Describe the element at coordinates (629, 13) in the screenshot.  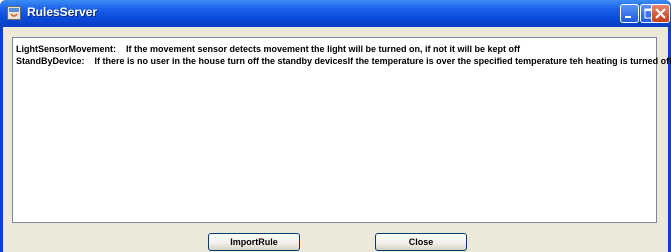
I see `minimize-button` at that location.